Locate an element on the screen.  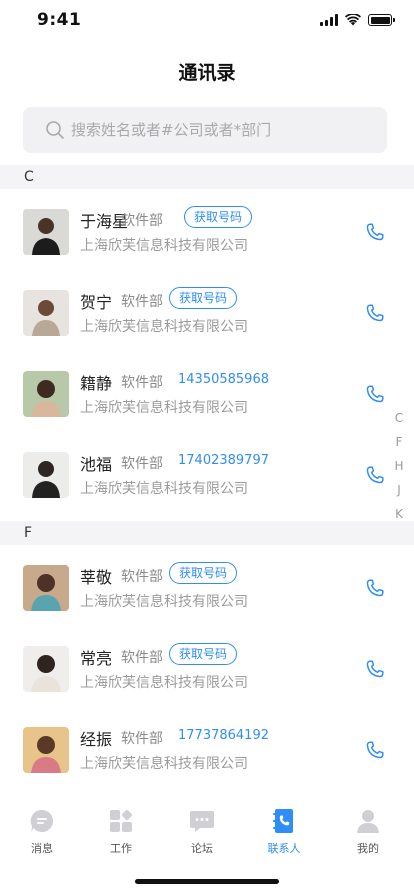
section-header-c: C is located at coordinates (207, 177).